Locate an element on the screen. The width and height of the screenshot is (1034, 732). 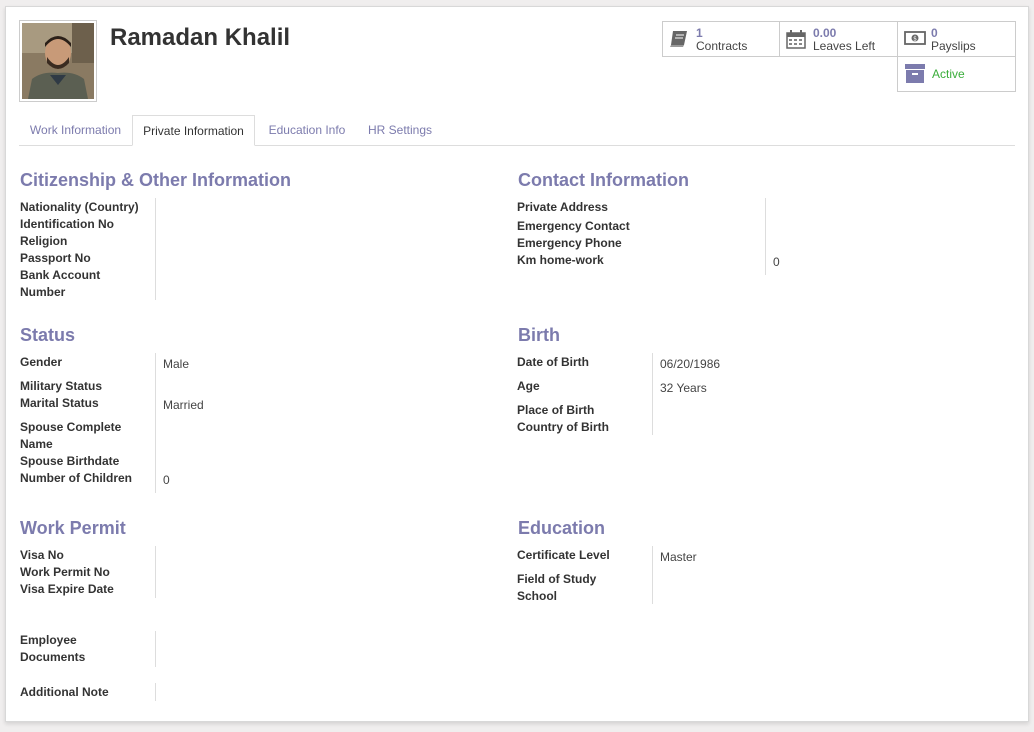
tab-hr-settings: HR Settings is located at coordinates (400, 130).